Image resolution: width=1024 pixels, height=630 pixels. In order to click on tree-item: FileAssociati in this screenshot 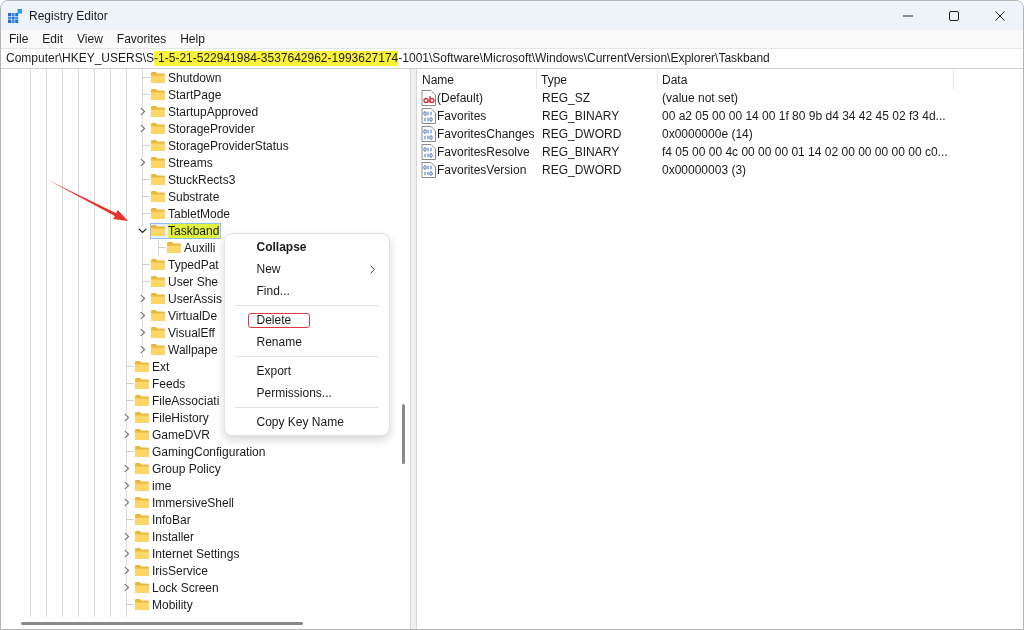, I will do `click(178, 400)`.